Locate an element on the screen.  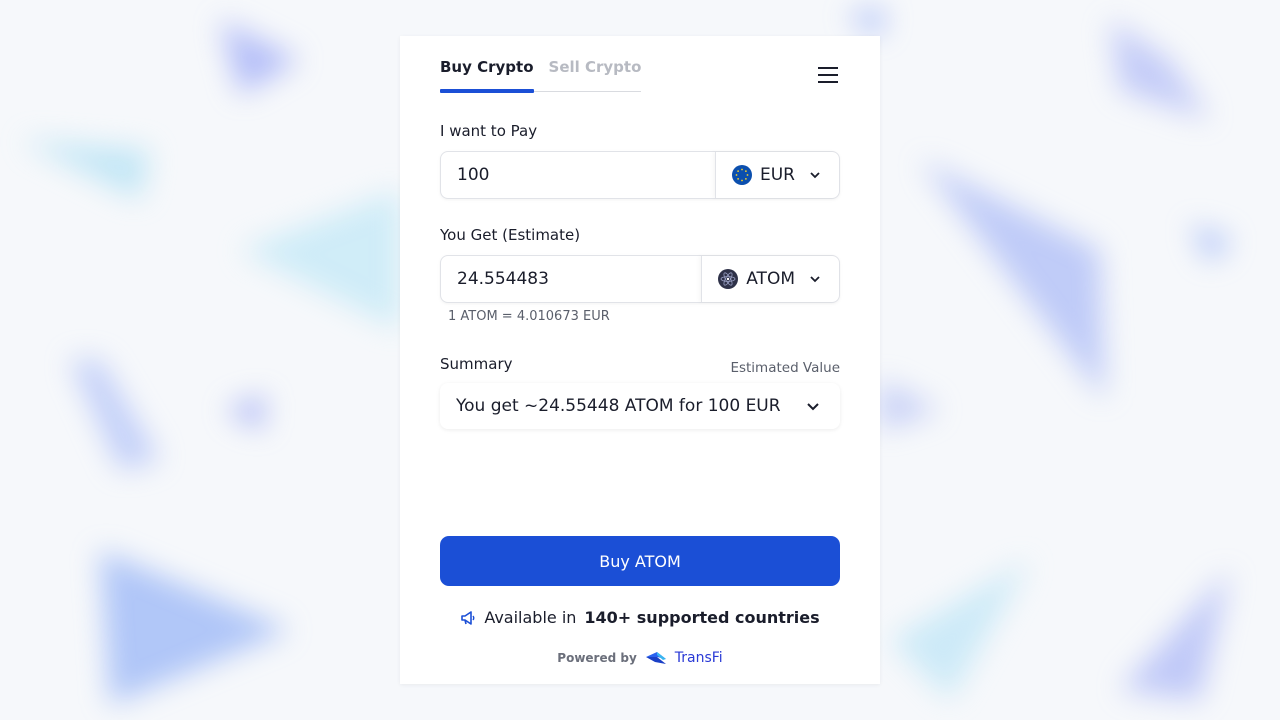
tab-buy-crypto: Buy Crypto is located at coordinates (487, 75).